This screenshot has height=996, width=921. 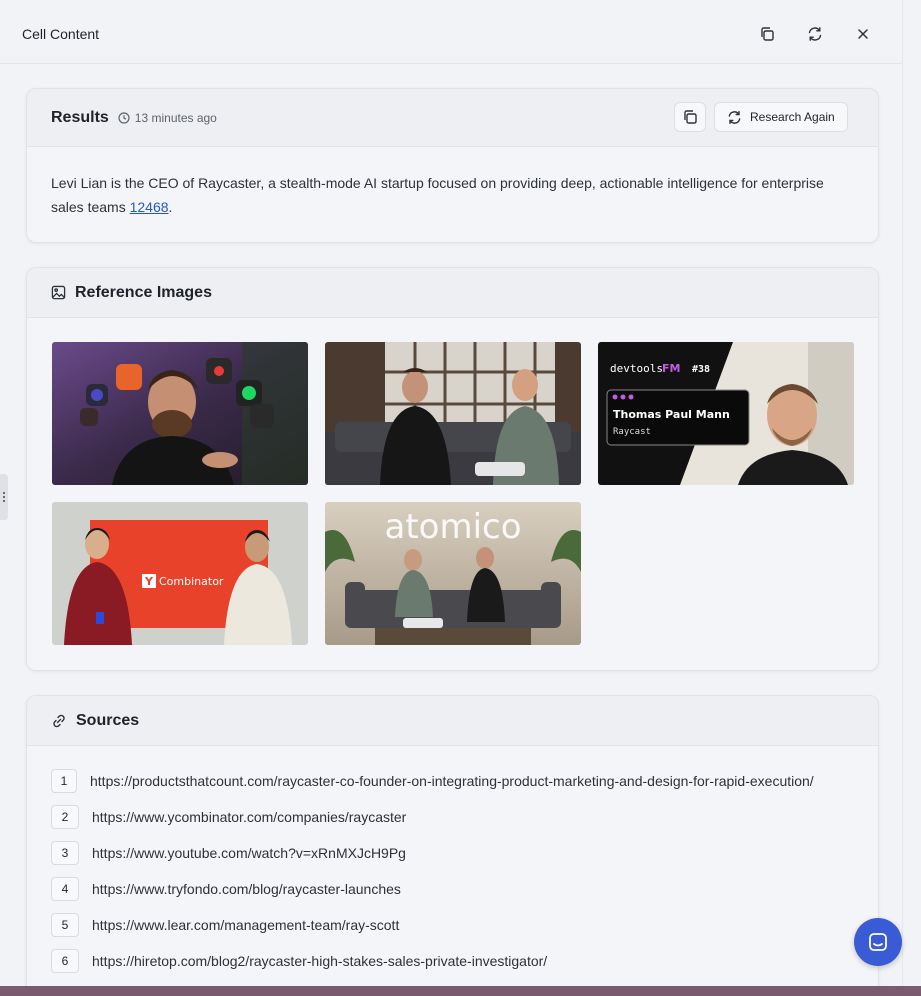 I want to click on podcast-show-name: devtools, so click(x=636, y=368).